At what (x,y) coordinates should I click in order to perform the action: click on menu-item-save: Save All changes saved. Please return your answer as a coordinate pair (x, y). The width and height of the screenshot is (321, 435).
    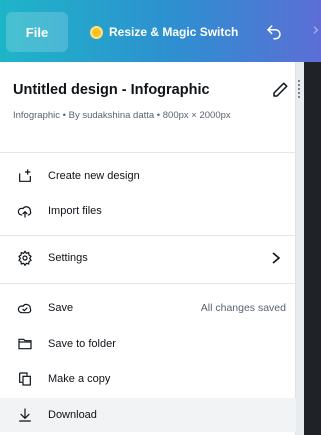
    Looking at the image, I should click on (148, 308).